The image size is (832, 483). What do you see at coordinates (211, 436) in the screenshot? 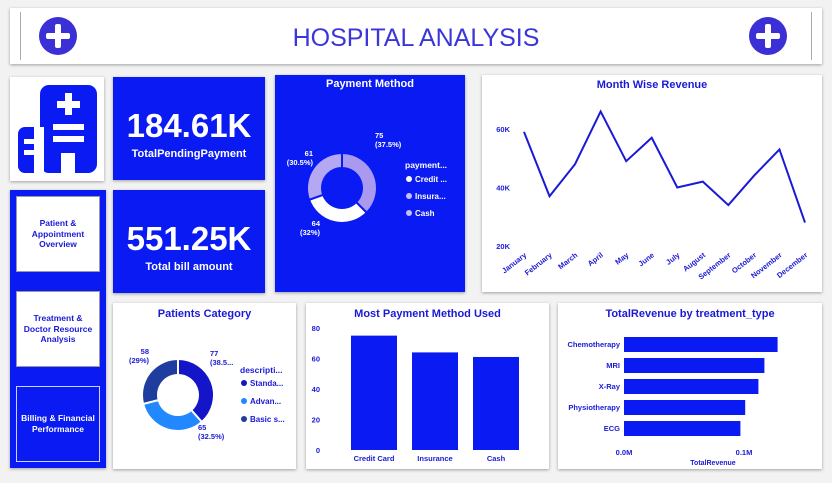
I see `data-label: (32.5%)` at bounding box center [211, 436].